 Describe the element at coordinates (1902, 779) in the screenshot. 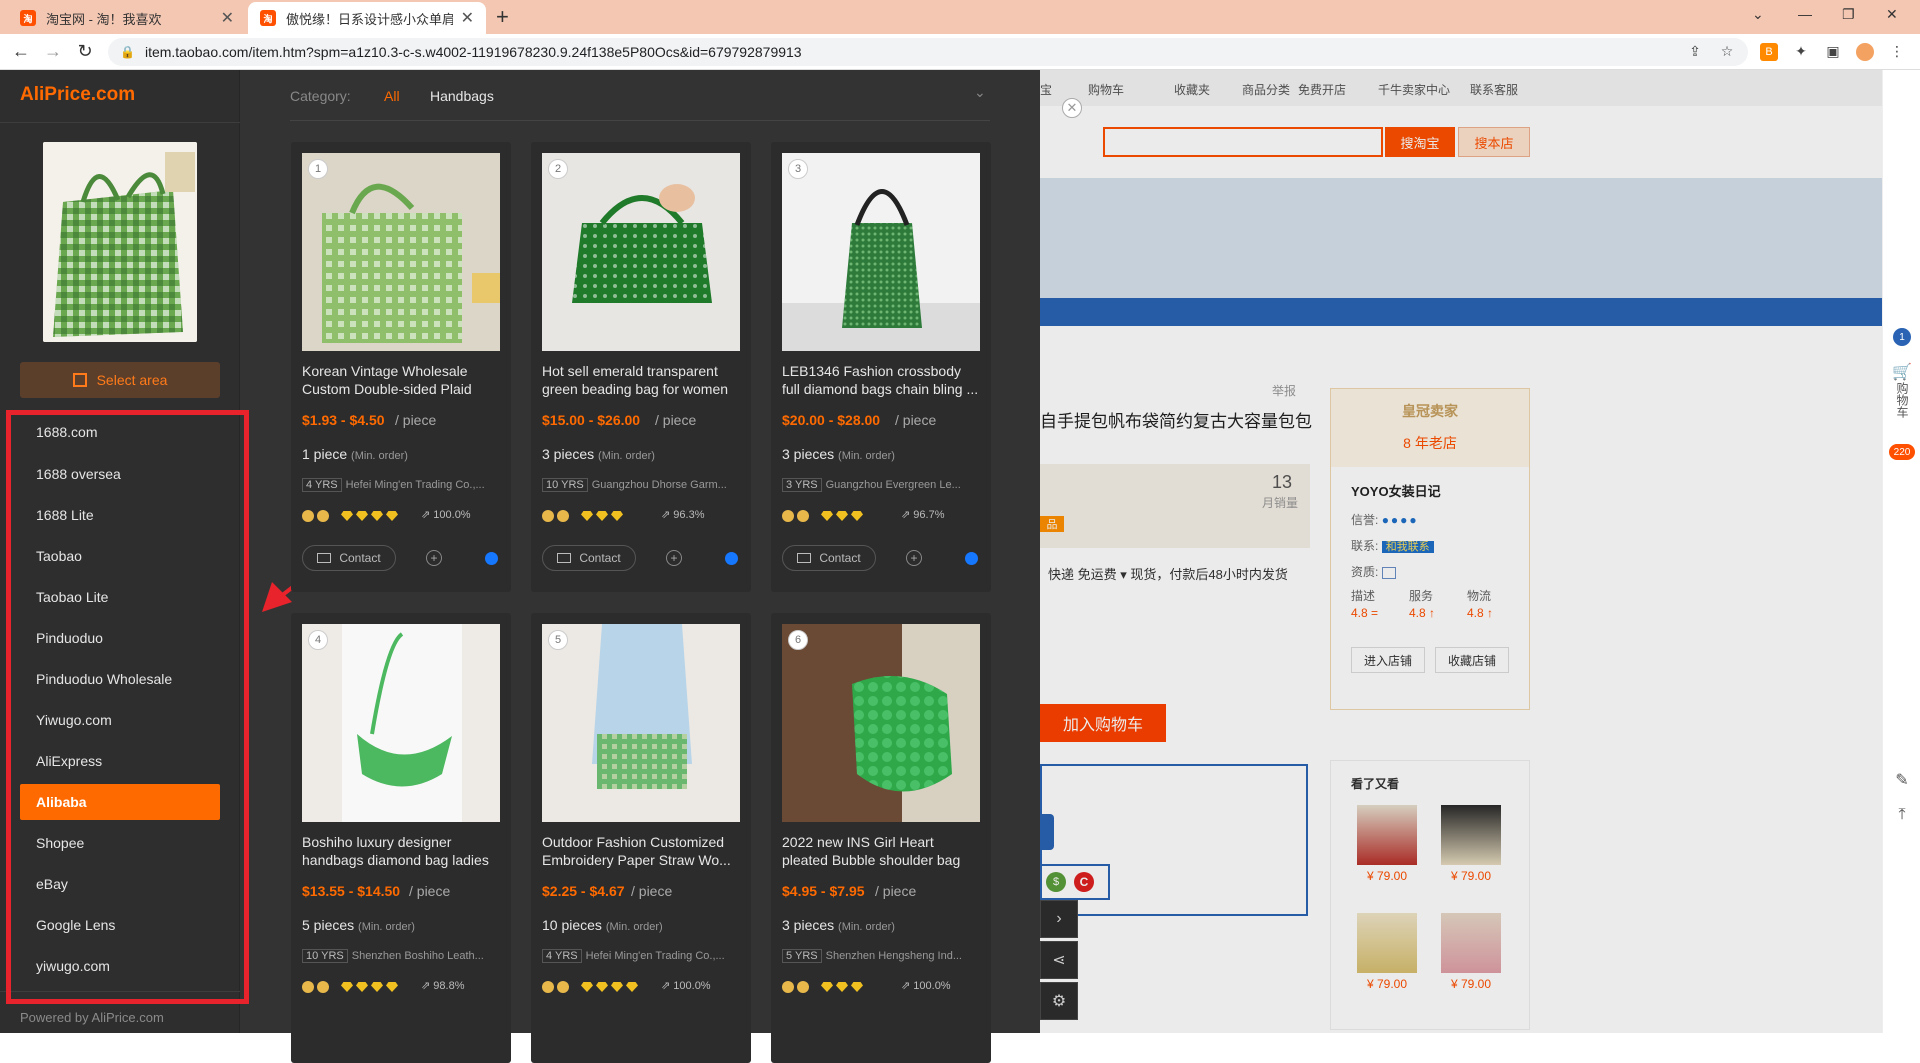

I see `edit-icon: ✎` at that location.